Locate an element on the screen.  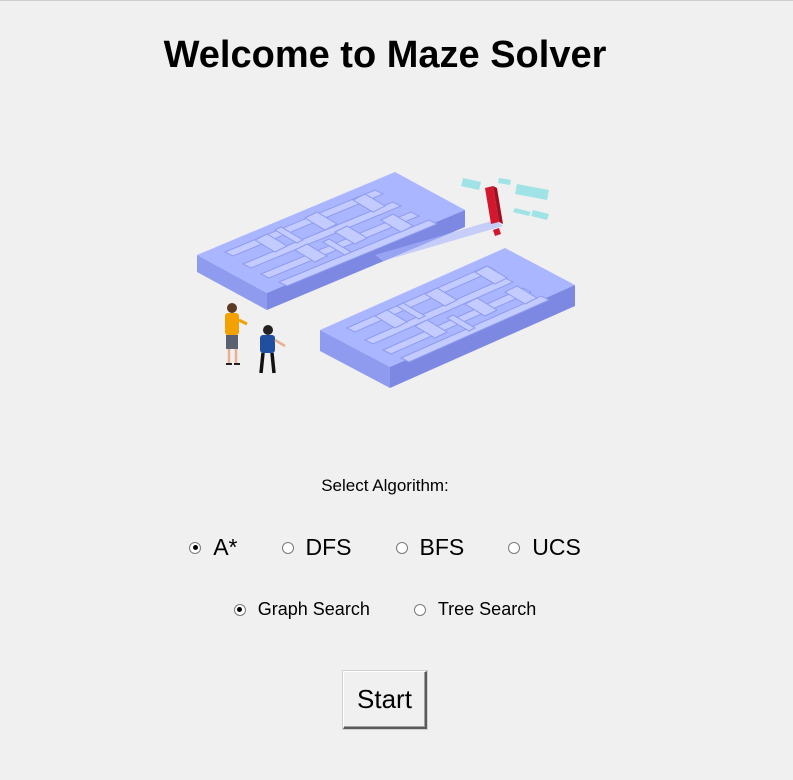
radio-astar: A* is located at coordinates (213, 547).